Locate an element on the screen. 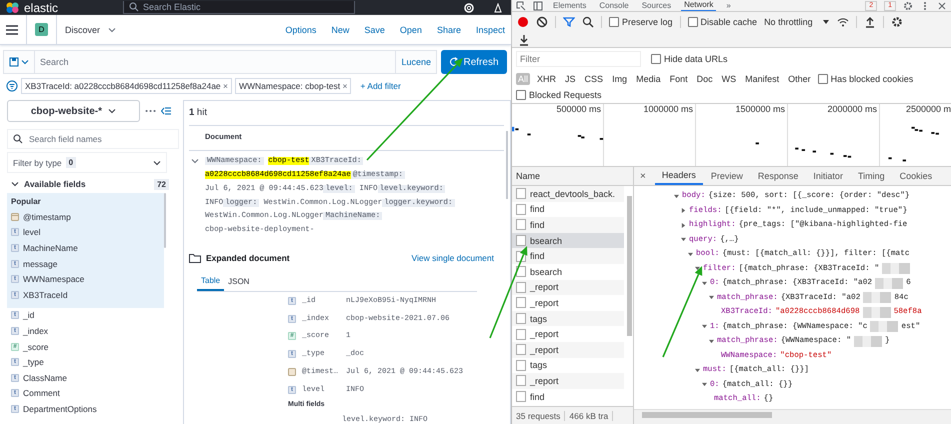  nav-link: New is located at coordinates (340, 29).